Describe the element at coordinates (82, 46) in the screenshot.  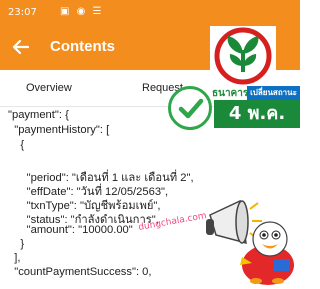
I see `page-title: Contents` at that location.